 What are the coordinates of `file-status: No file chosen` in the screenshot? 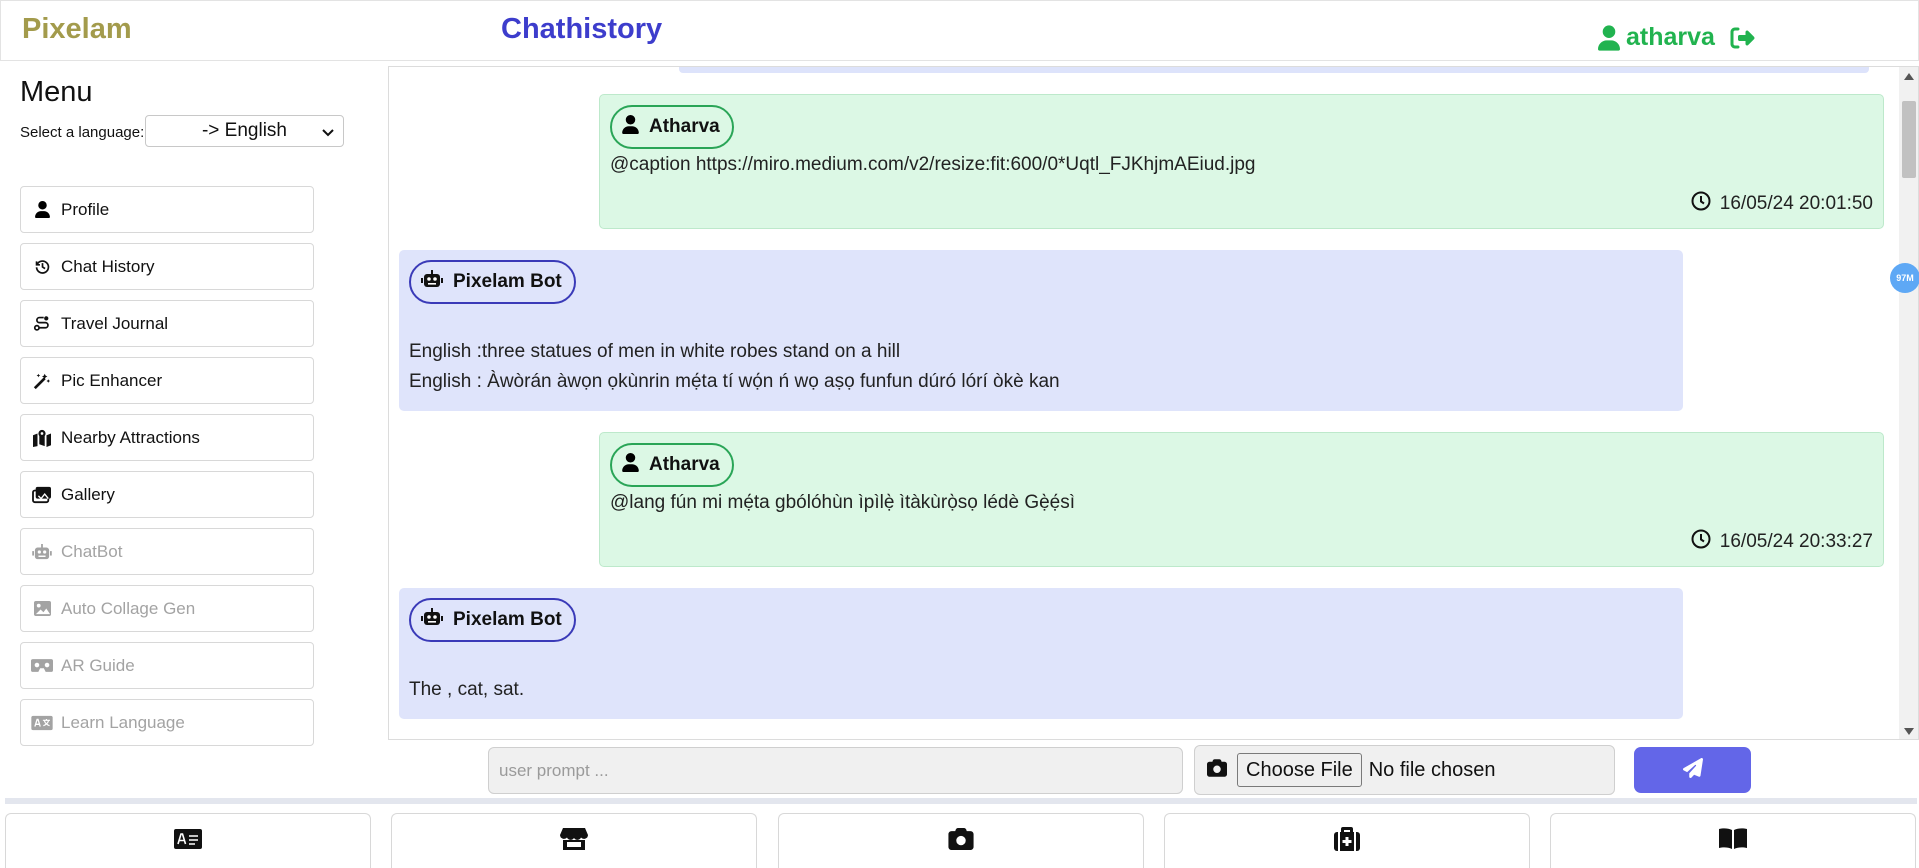 It's located at (1432, 769).